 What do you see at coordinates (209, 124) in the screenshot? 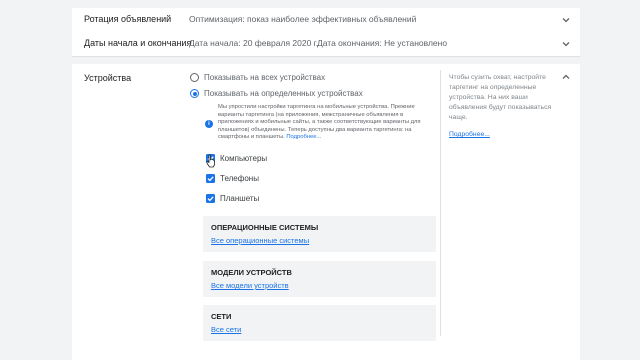
I see `info-icon: i` at bounding box center [209, 124].